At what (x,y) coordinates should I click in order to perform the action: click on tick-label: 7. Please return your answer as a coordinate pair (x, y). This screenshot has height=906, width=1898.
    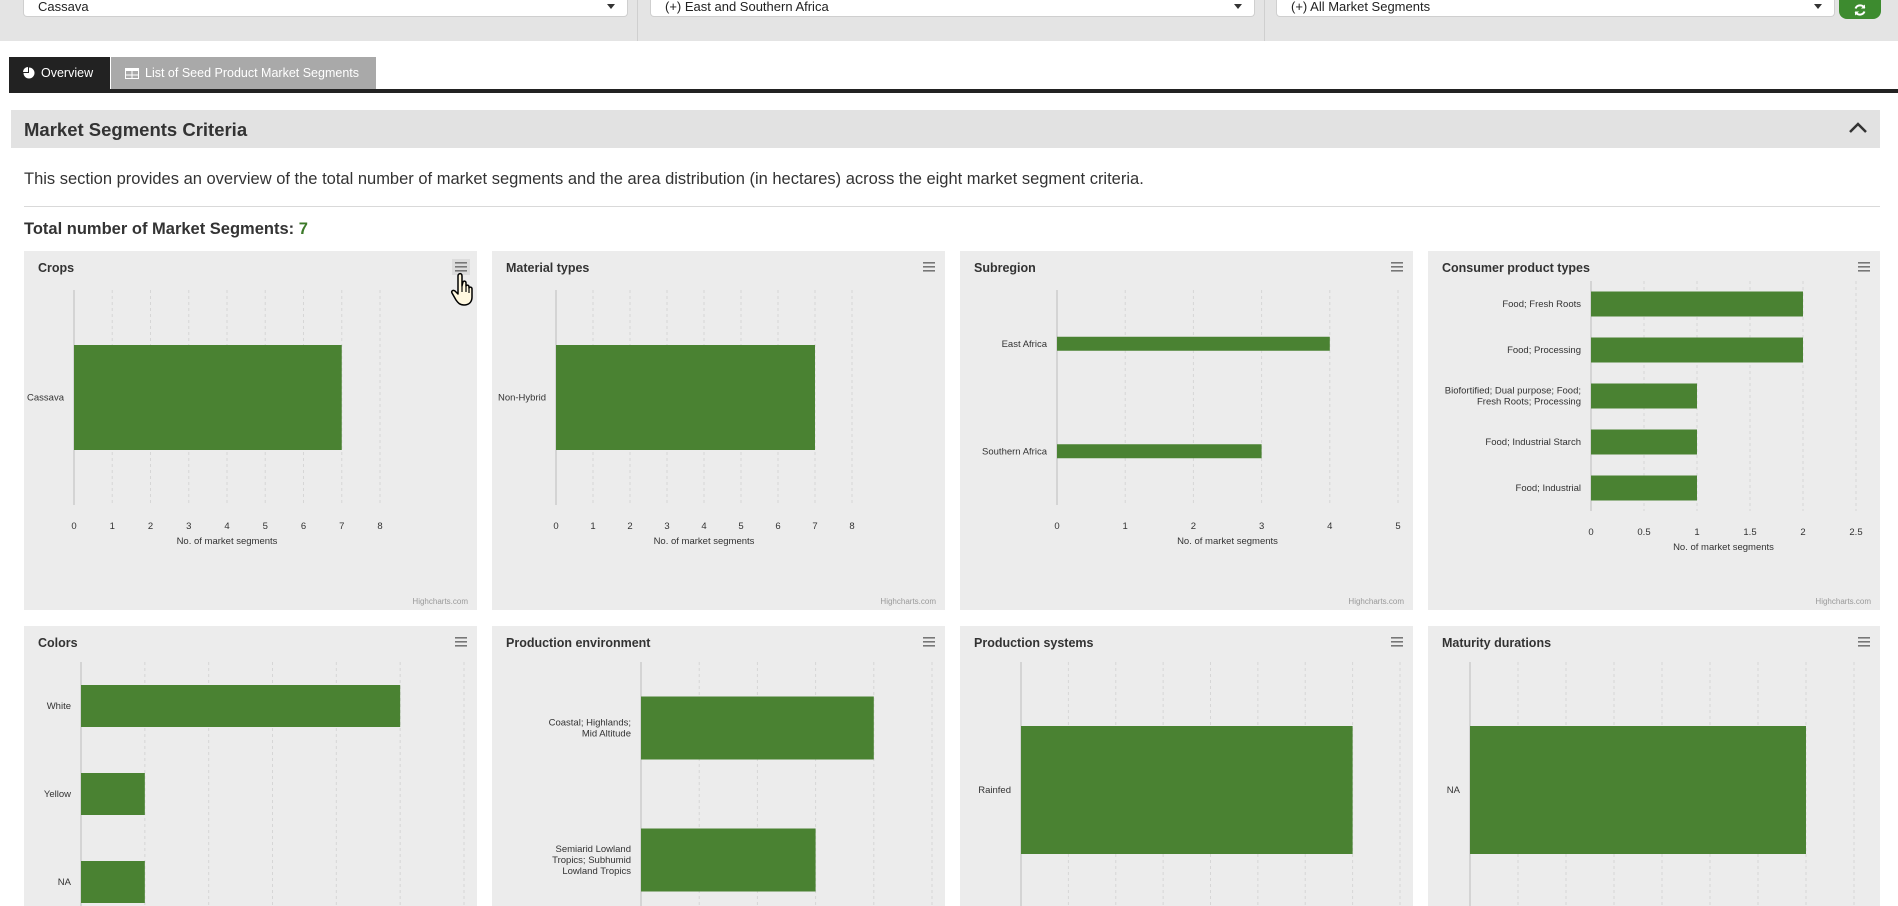
    Looking at the image, I should click on (341, 526).